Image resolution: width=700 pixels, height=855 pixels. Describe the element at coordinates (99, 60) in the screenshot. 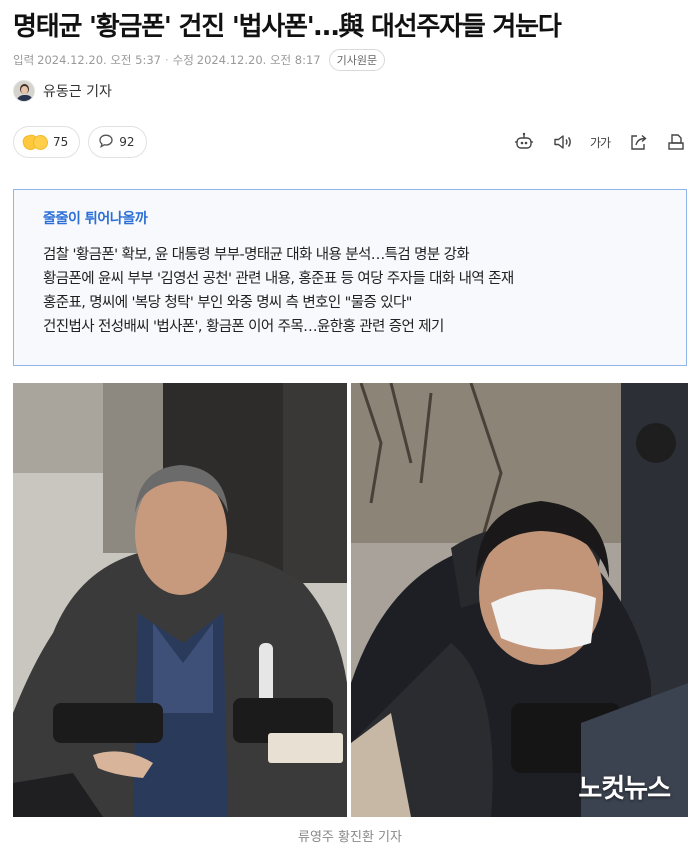

I see `input-time: 2024.12.20. 오전 5:37` at that location.